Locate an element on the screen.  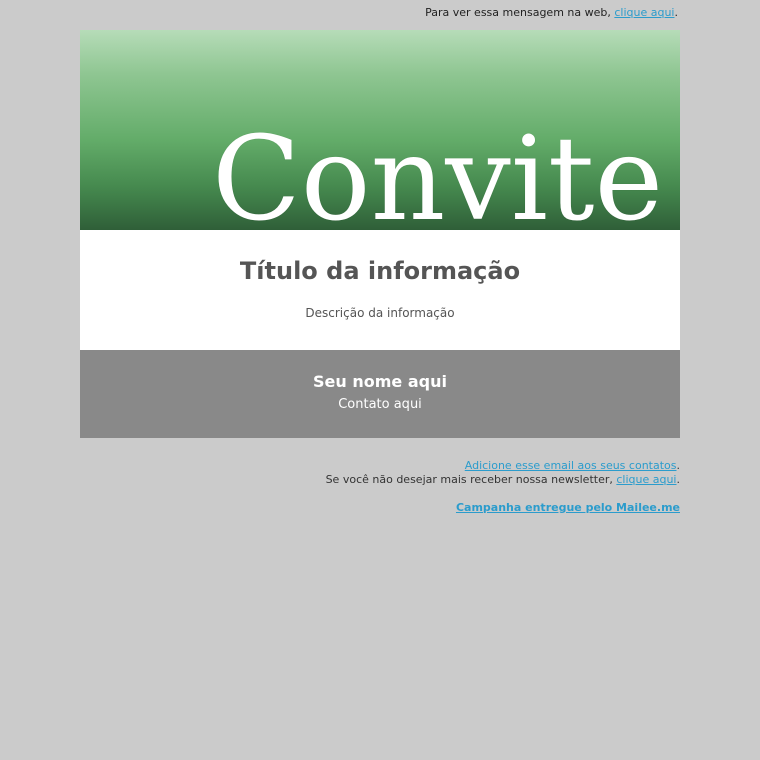
signature-name: Seu nome aqui is located at coordinates (380, 381).